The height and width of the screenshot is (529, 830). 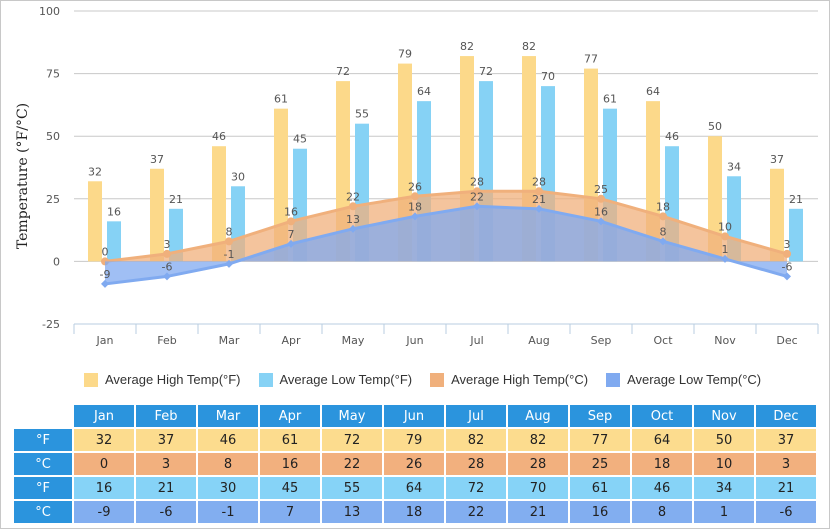 I want to click on table-cell: 13, so click(x=352, y=512).